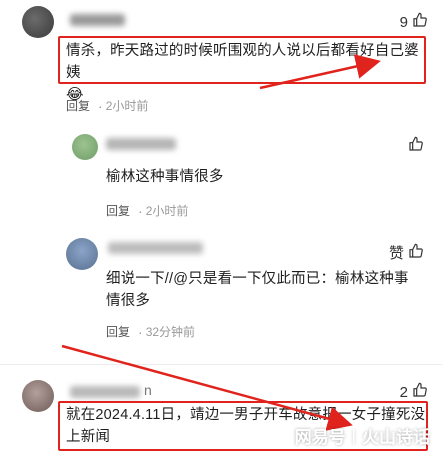  What do you see at coordinates (167, 331) in the screenshot?
I see `timestamp: · 32分钟前` at bounding box center [167, 331].